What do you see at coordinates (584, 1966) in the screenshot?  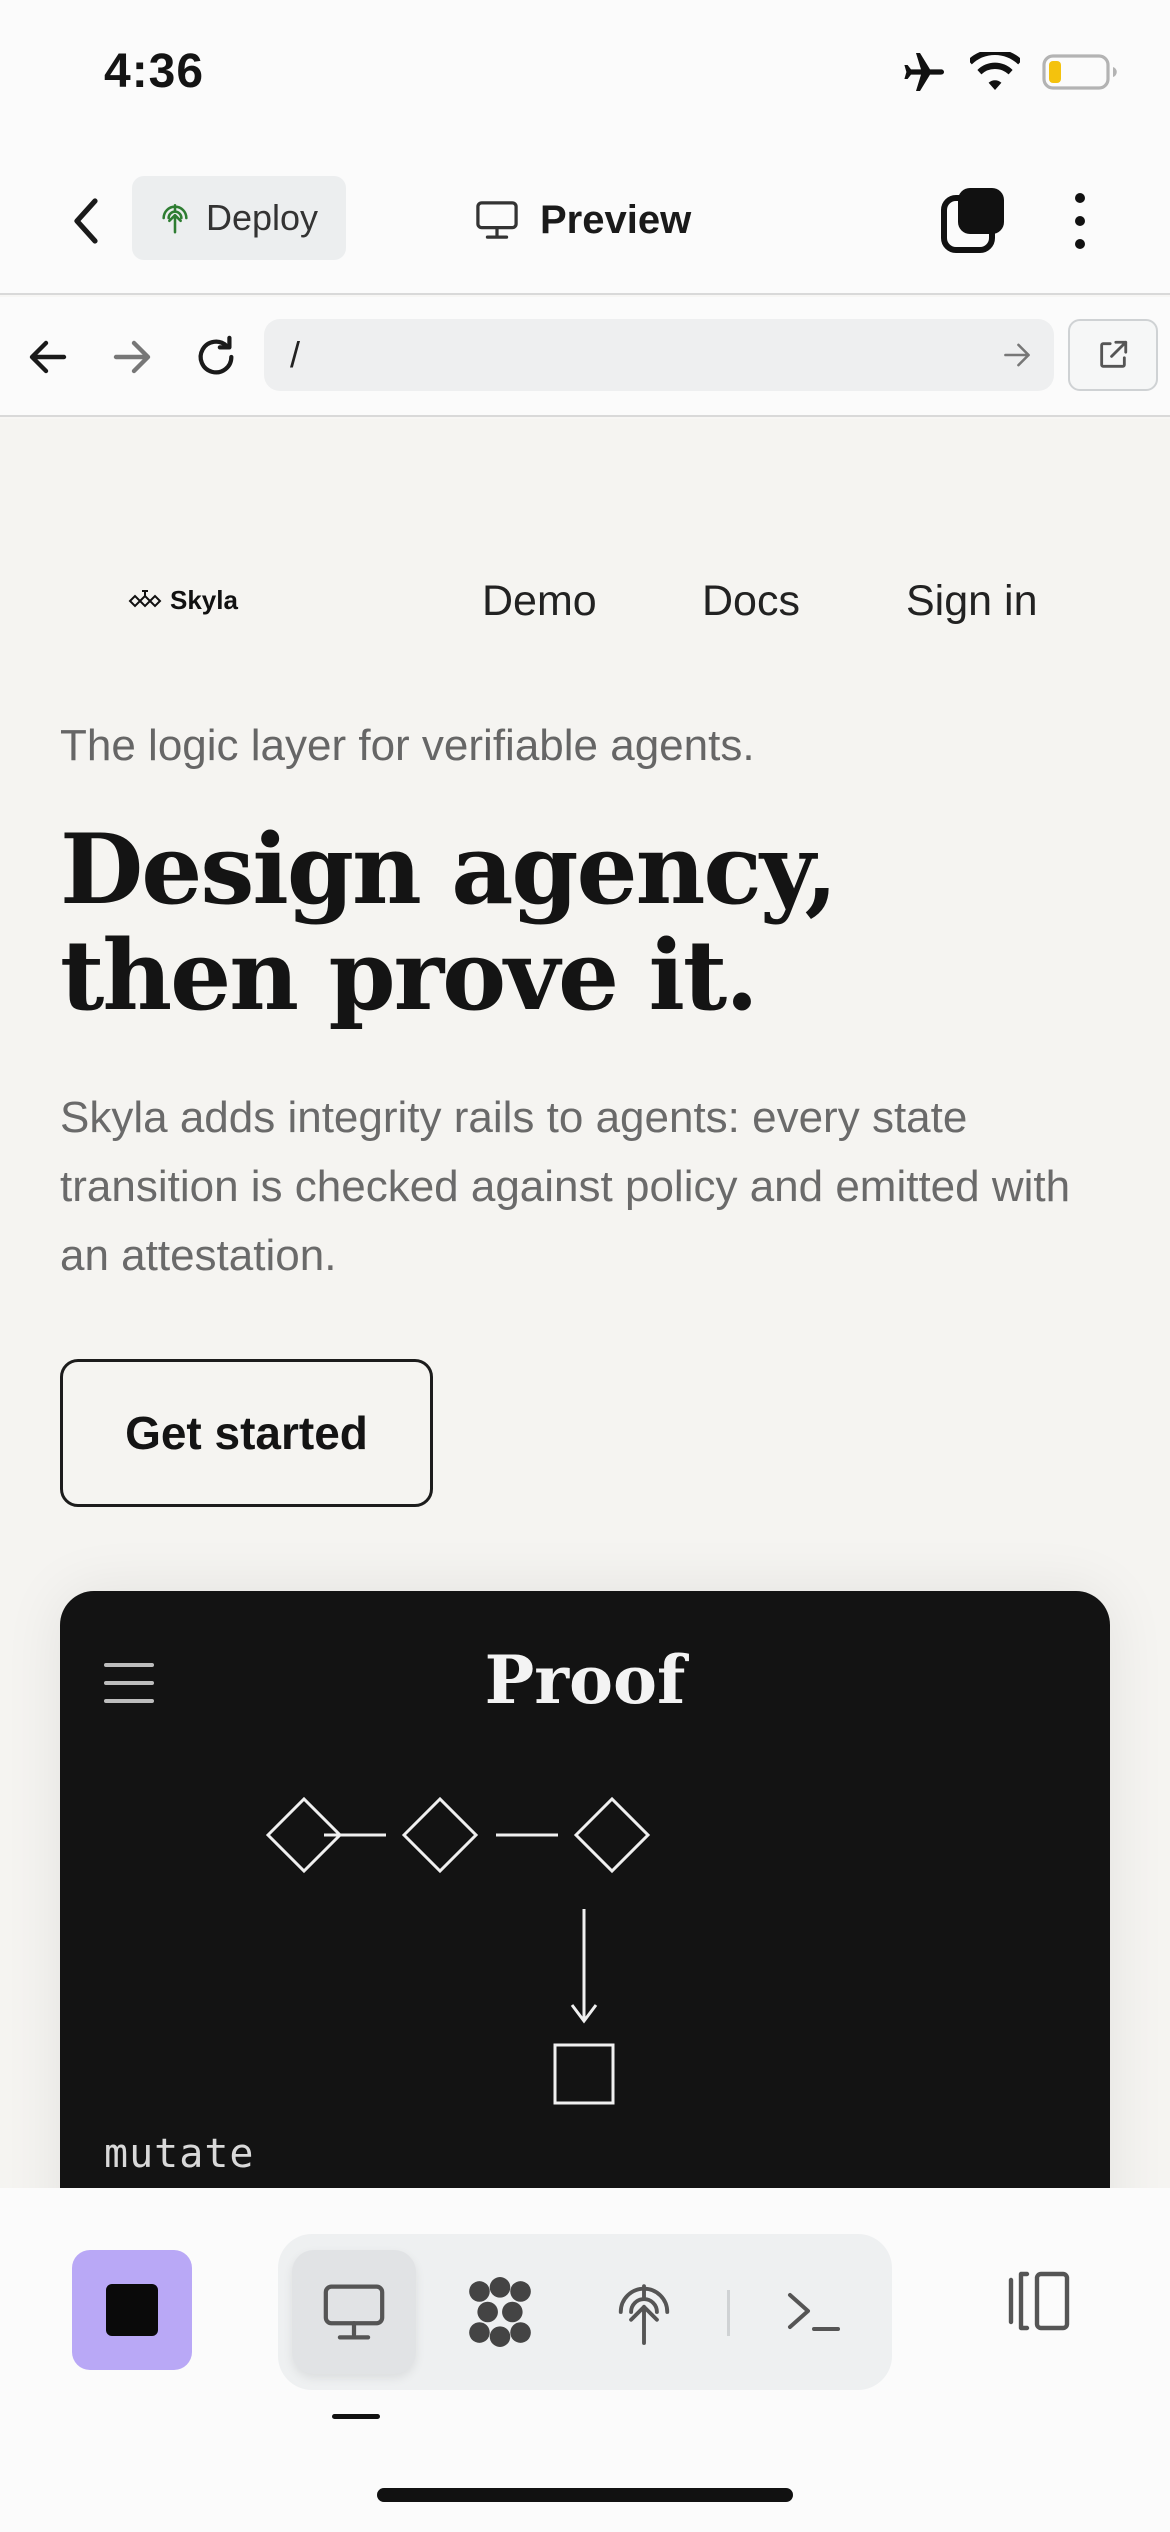 I see `transition-arrow` at bounding box center [584, 1966].